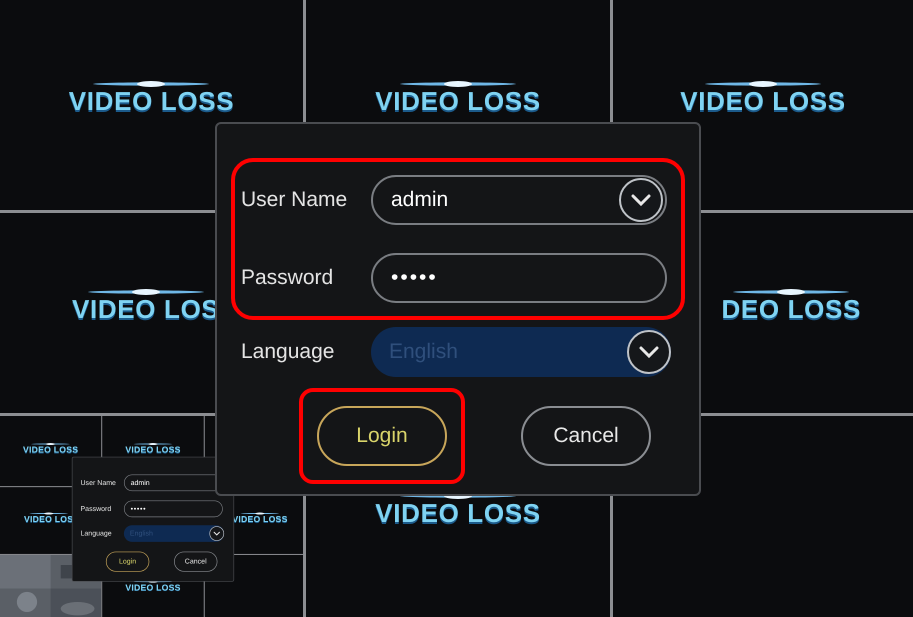 This screenshot has width=913, height=617. I want to click on field-label: Language, so click(288, 352).